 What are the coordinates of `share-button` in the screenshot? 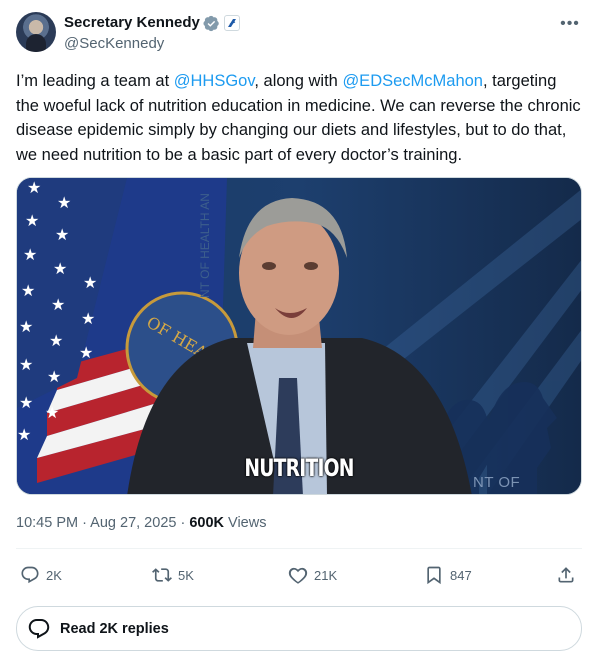 It's located at (569, 575).